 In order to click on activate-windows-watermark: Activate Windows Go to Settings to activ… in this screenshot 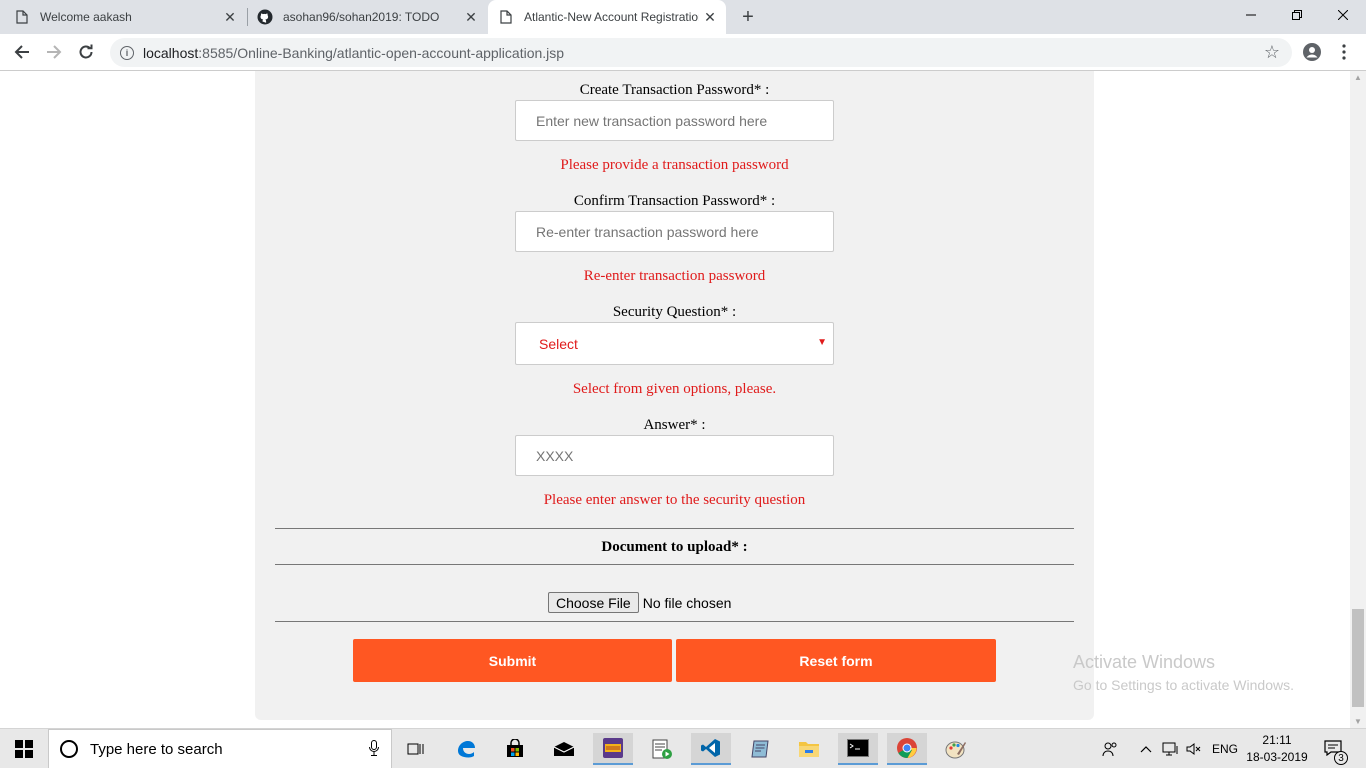, I will do `click(1183, 672)`.